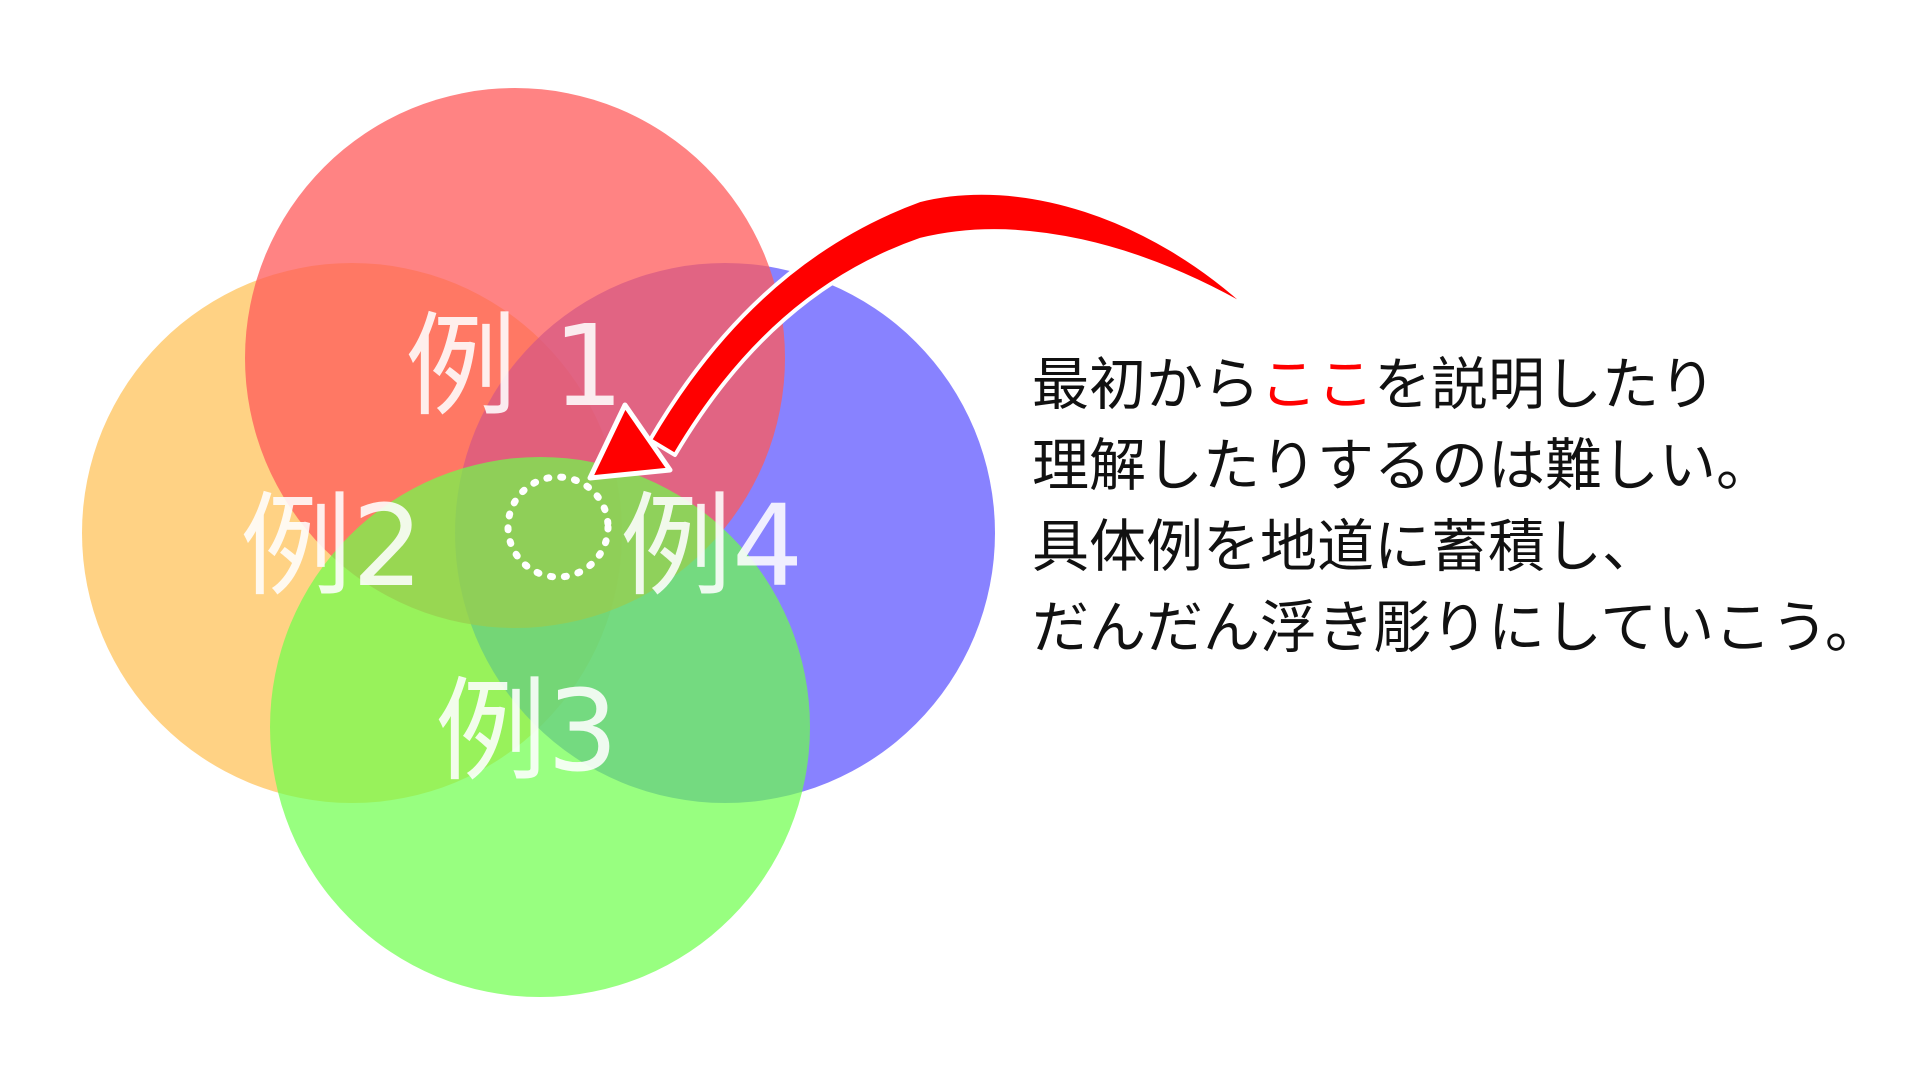 This screenshot has width=1920, height=1080. I want to click on label-example-4: 例4, so click(711, 547).